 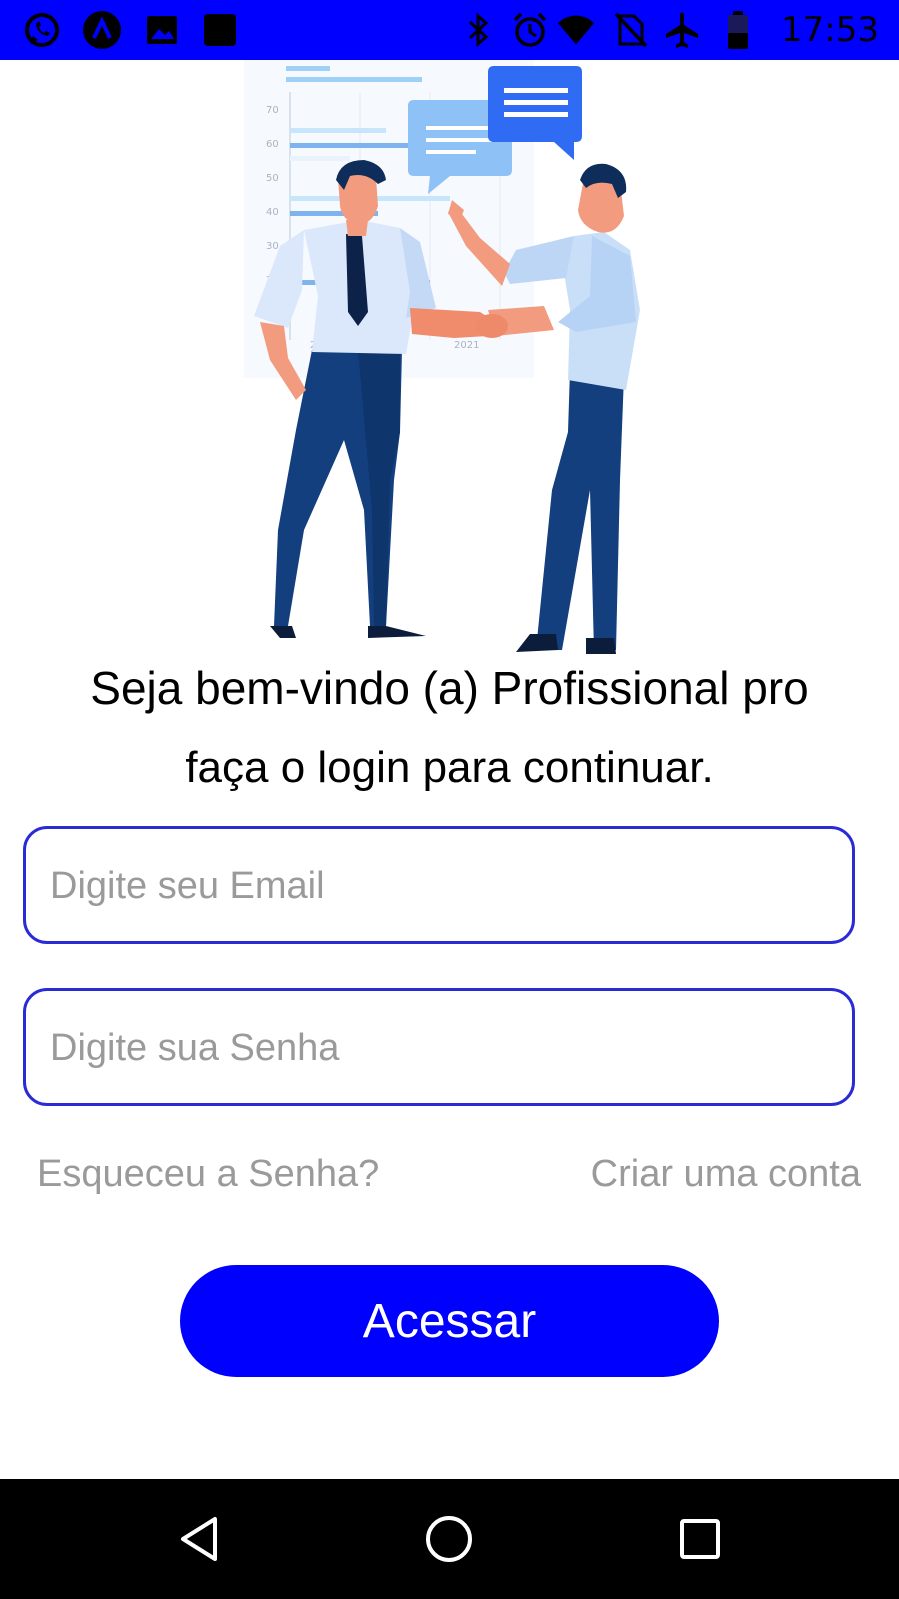 I want to click on alarm-icon, so click(x=530, y=30).